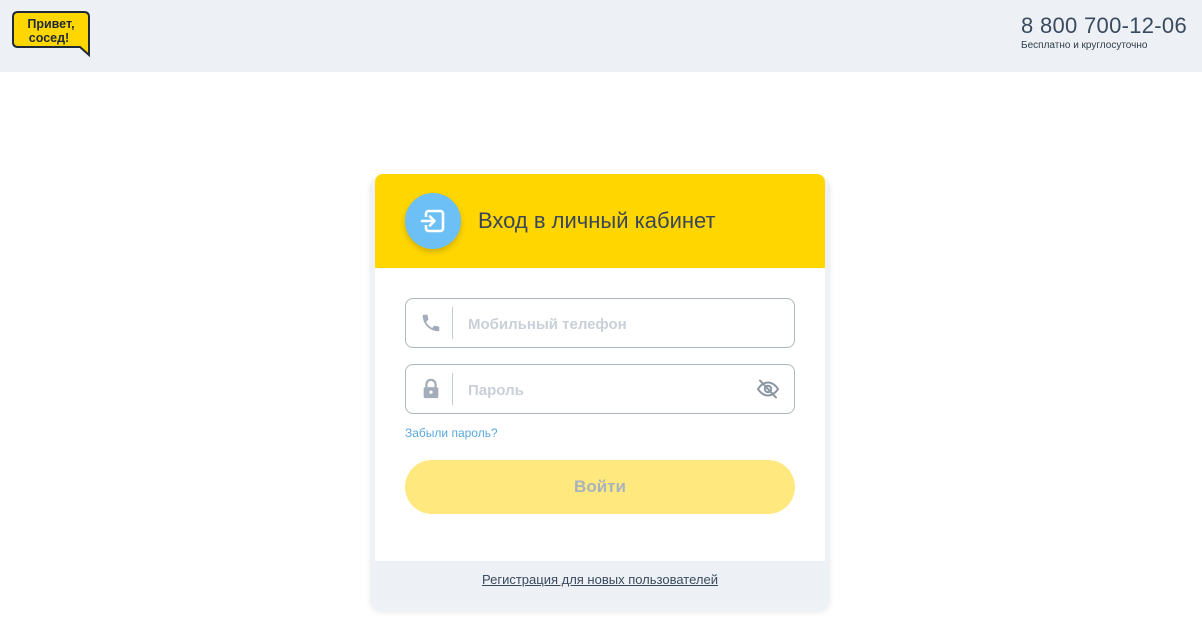 Image resolution: width=1202 pixels, height=640 pixels. I want to click on logo-text-line2: сосед!, so click(49, 38).